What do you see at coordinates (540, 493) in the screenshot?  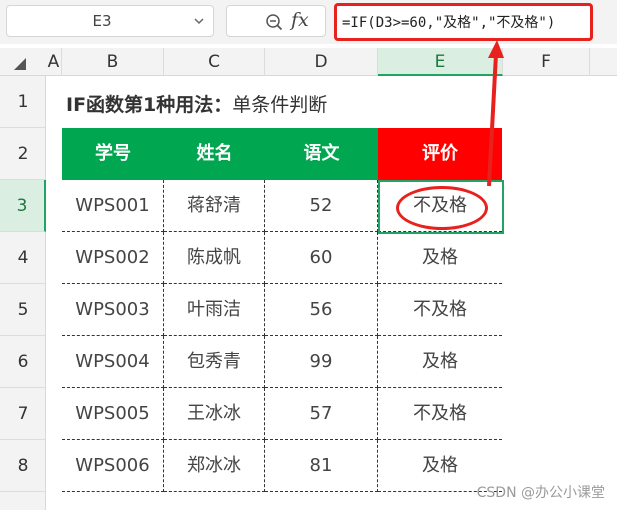 I see `watermark: CSDN @办公小课堂` at bounding box center [540, 493].